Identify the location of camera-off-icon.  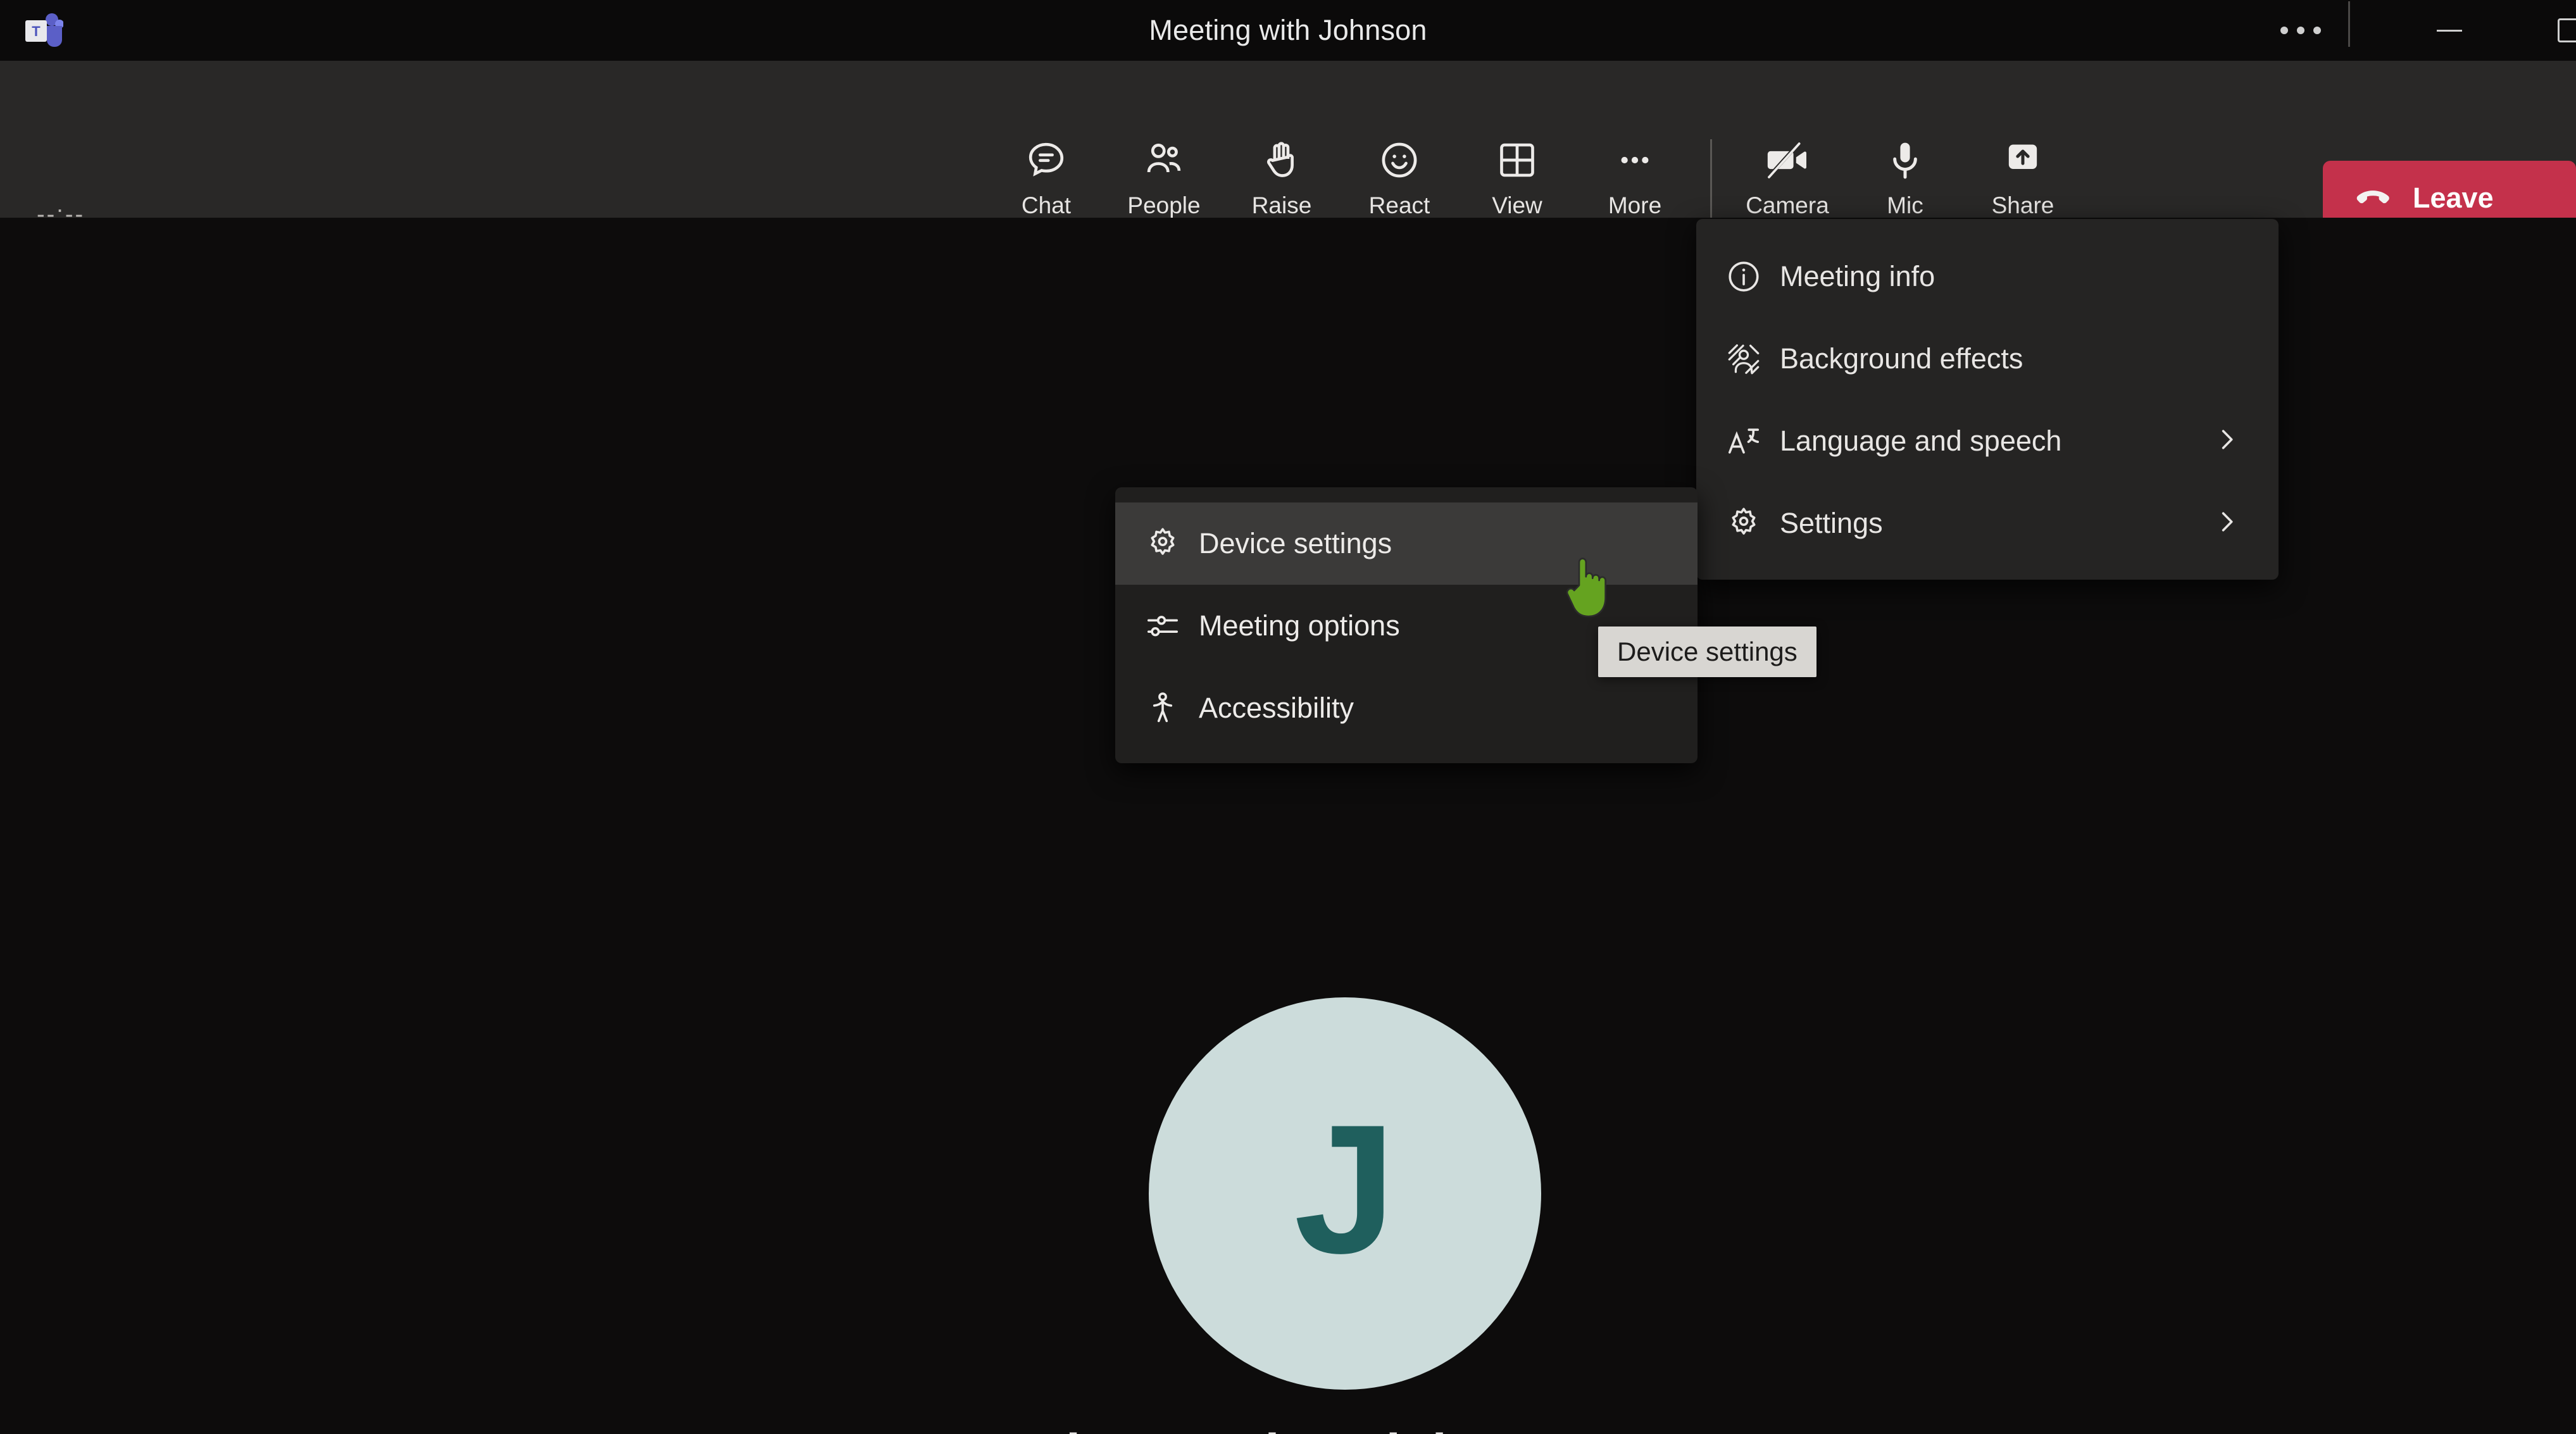
(1787, 160).